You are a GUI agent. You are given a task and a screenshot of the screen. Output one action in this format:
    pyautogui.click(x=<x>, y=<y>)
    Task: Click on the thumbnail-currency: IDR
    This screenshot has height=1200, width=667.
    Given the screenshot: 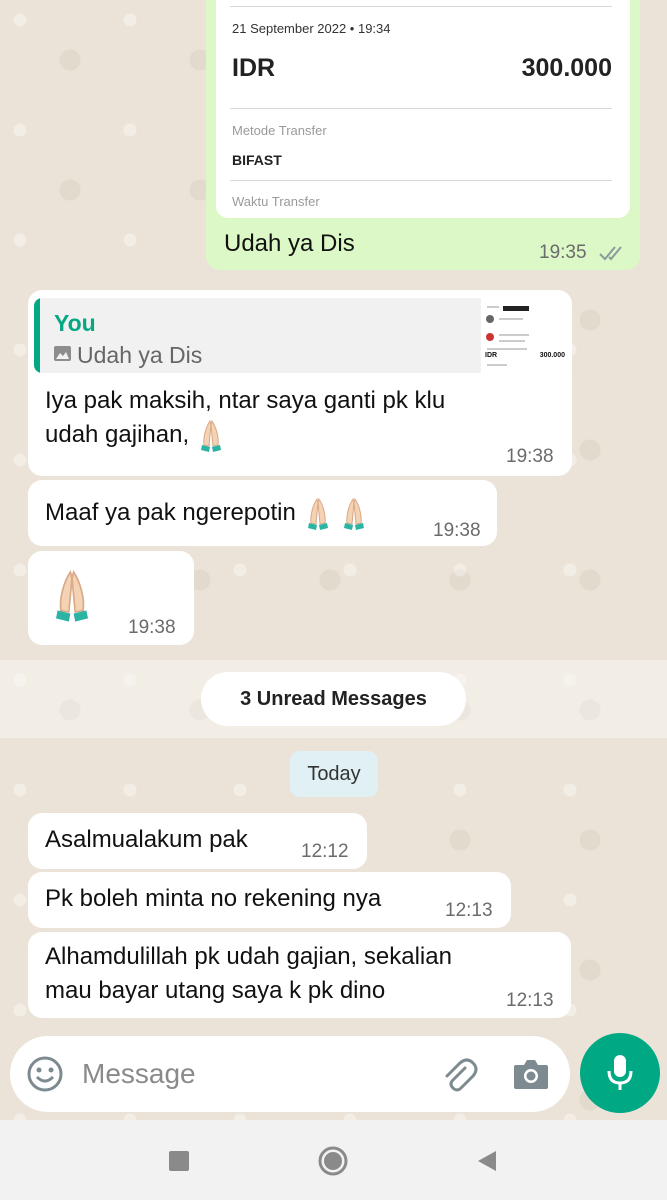 What is the action you would take?
    pyautogui.click(x=491, y=355)
    